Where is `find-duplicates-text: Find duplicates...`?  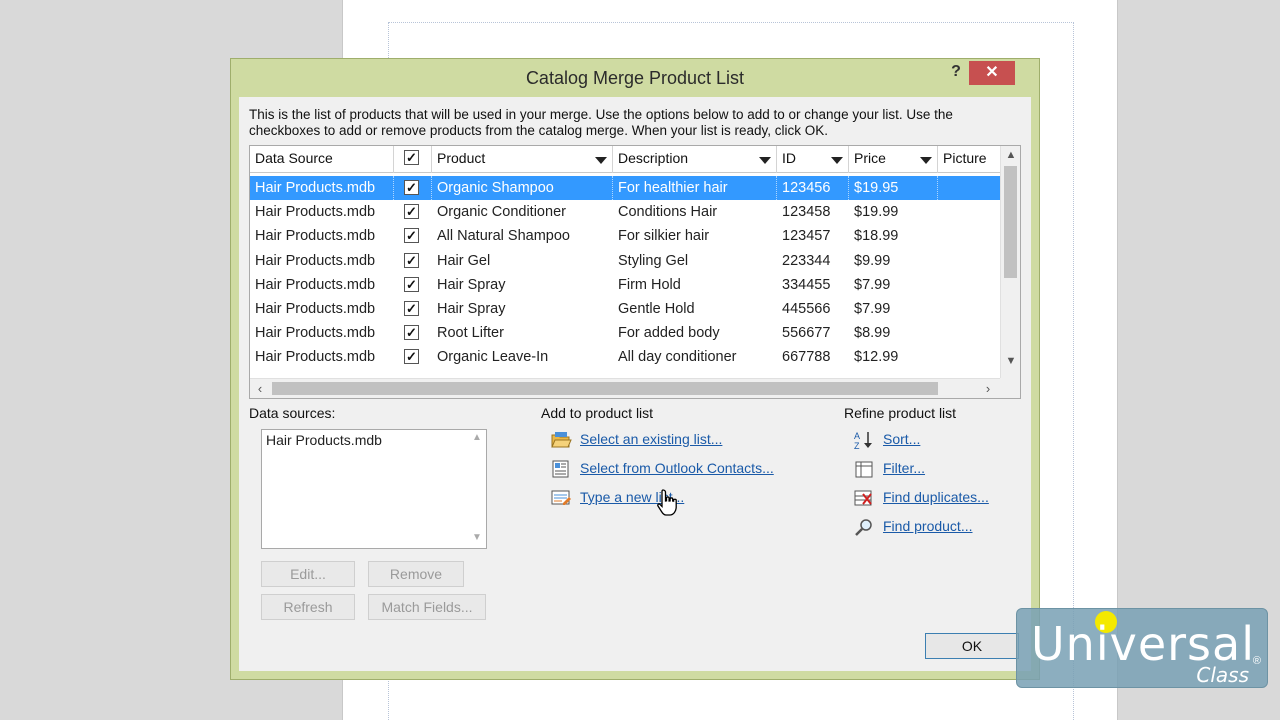 find-duplicates-text: Find duplicates... is located at coordinates (936, 497).